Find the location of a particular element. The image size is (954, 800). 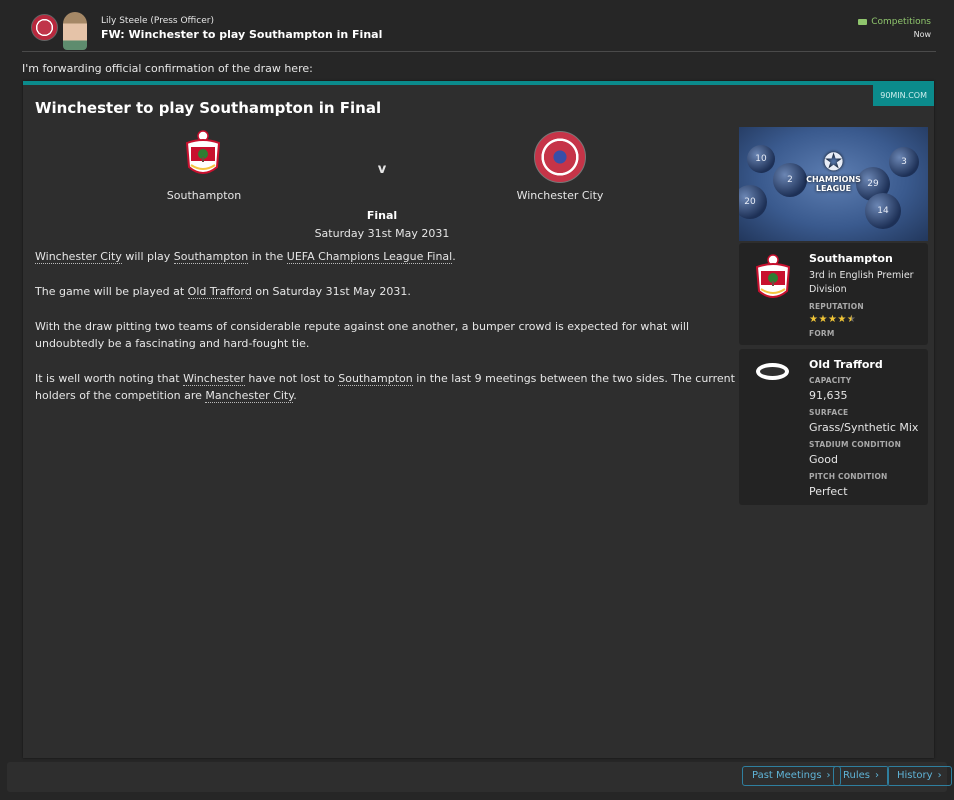

history-button: History › is located at coordinates (919, 776).